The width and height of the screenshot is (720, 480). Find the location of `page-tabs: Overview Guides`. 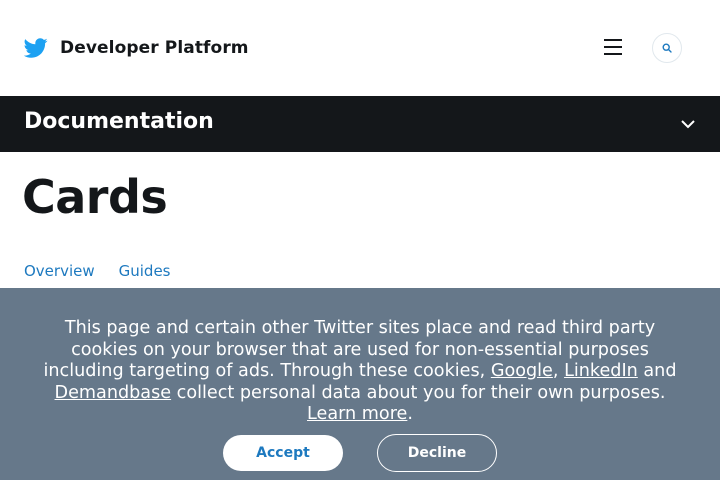

page-tabs: Overview Guides is located at coordinates (109, 271).